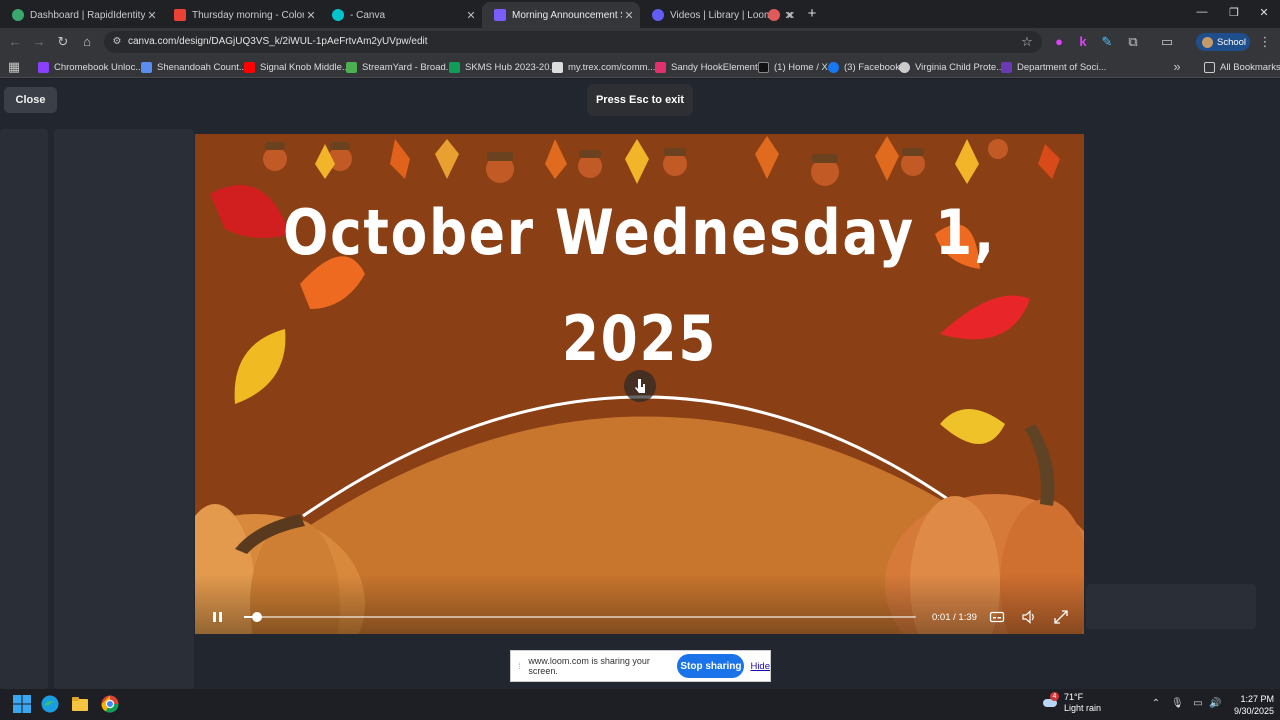 This screenshot has height=720, width=1280. Describe the element at coordinates (248, 15) in the screenshot. I see `tab-title: Thursday morning - Color Guard` at that location.